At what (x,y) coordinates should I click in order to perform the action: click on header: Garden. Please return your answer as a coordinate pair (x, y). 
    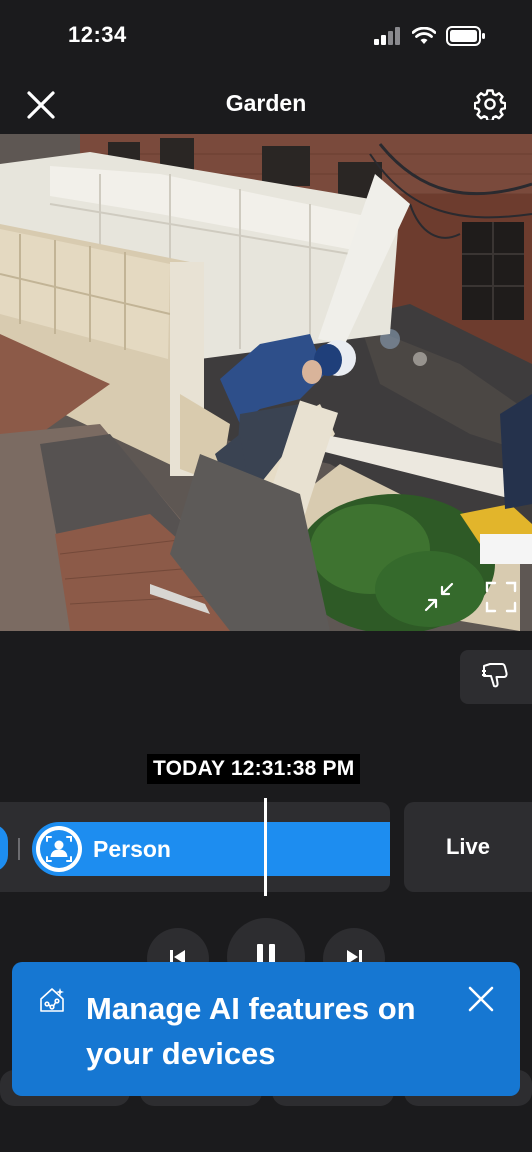
    Looking at the image, I should click on (266, 103).